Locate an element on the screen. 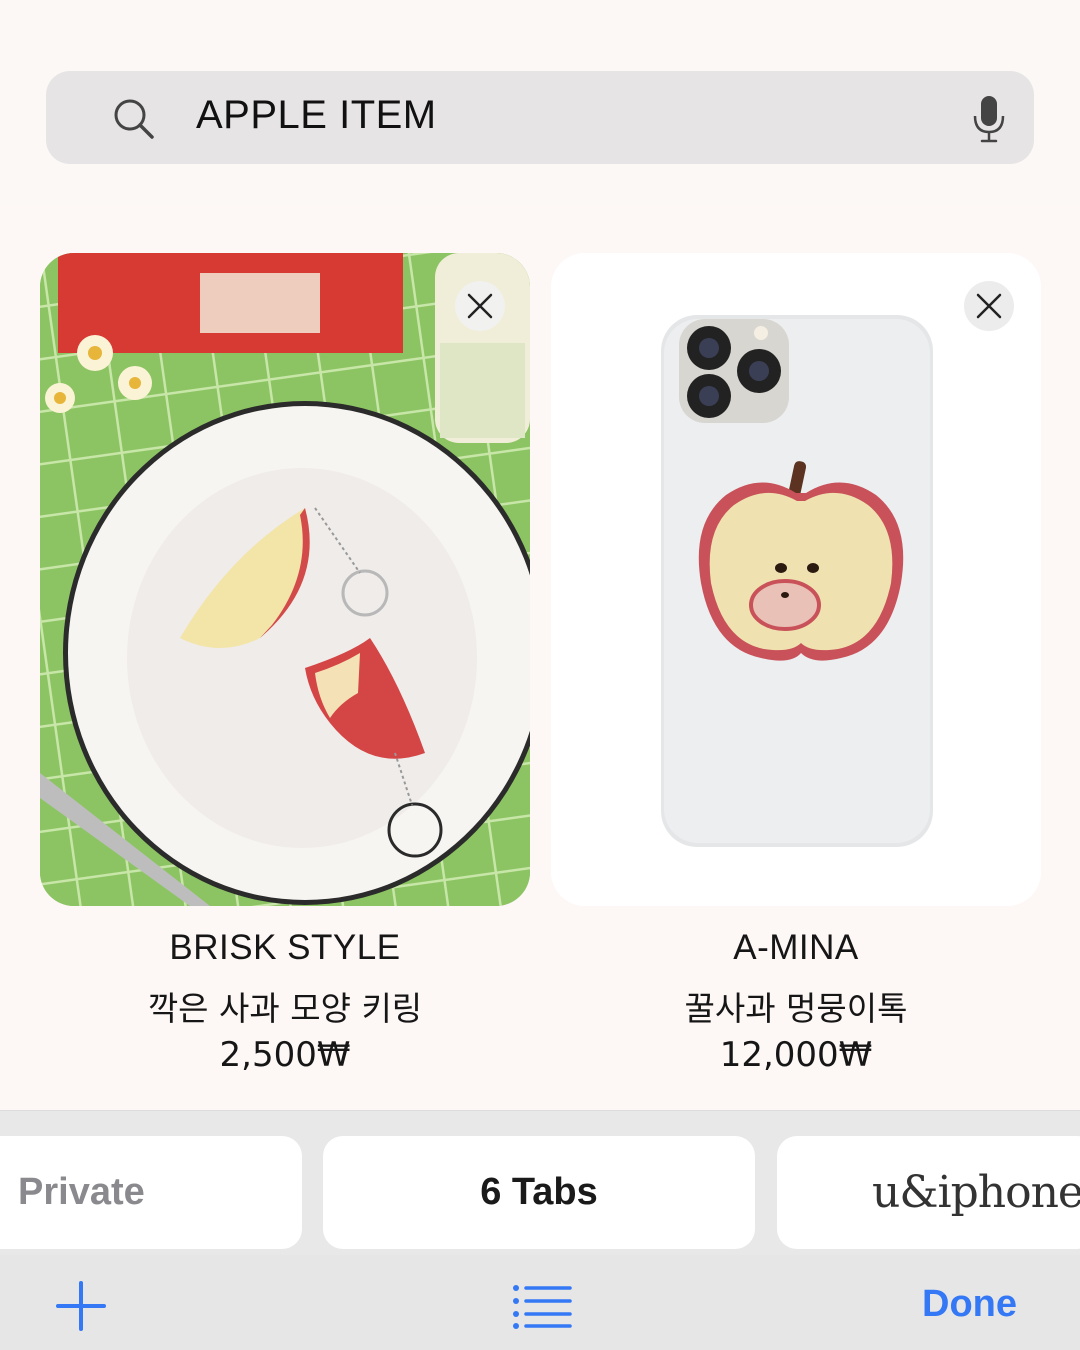 The image size is (1080, 1350). tab-subtitle: 꿀사과 멍뭉이톡 is located at coordinates (796, 1008).